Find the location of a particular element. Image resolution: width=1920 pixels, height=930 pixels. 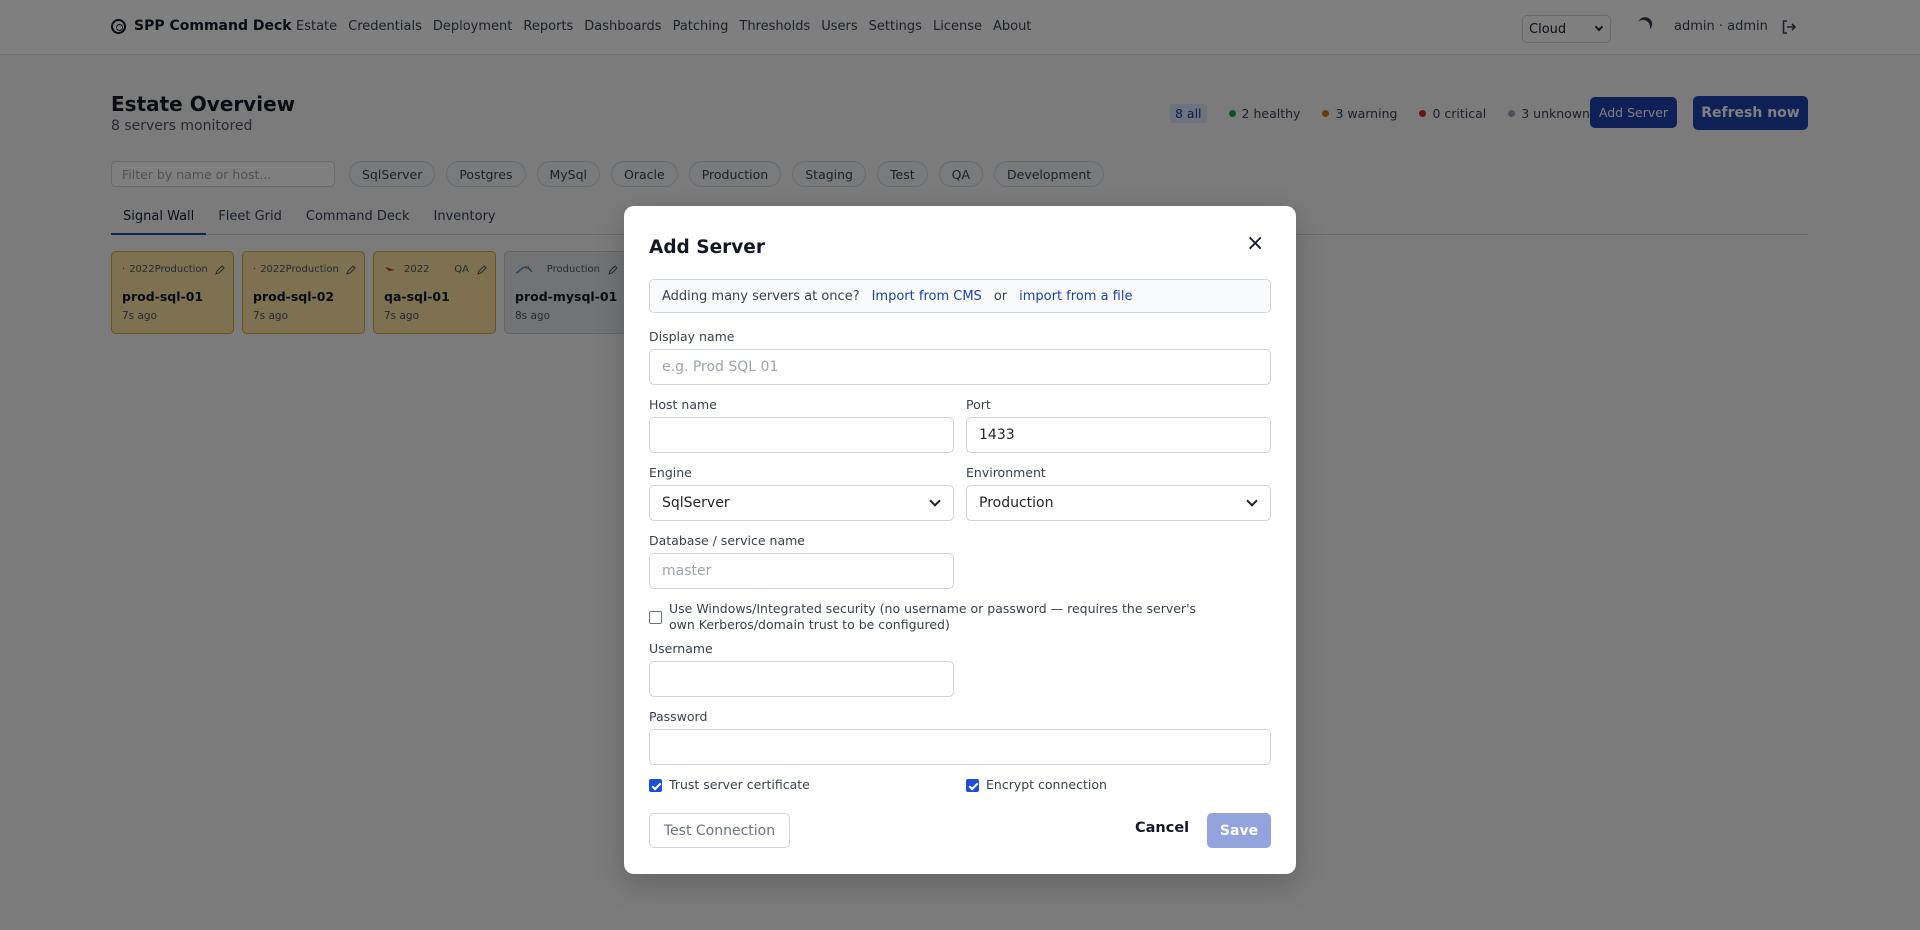

password-input is located at coordinates (960, 747).